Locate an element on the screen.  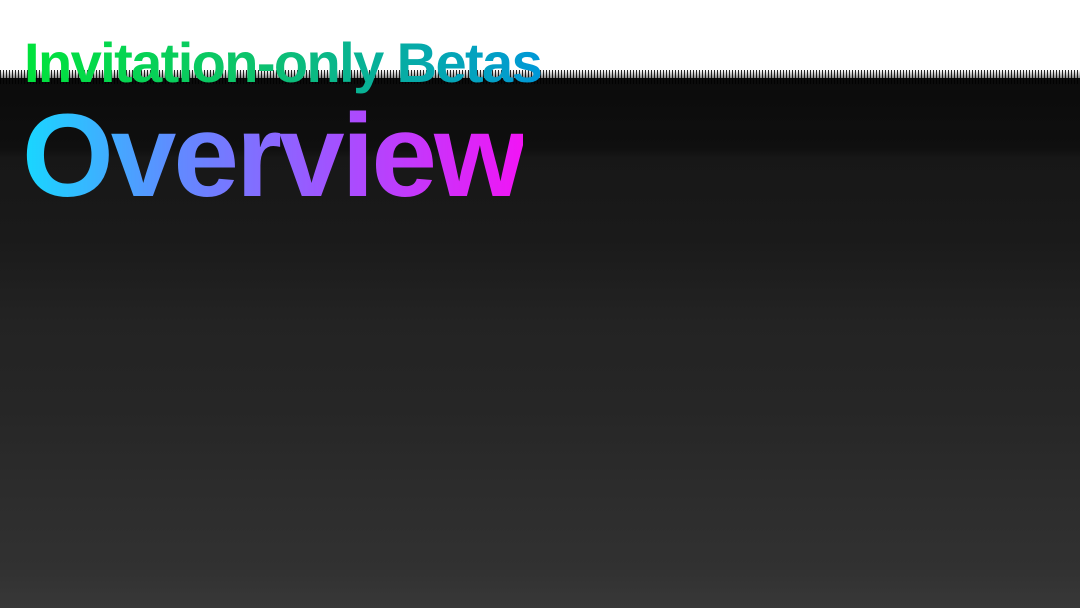
slide-kicker: Invitation-only Betas is located at coordinates (283, 62).